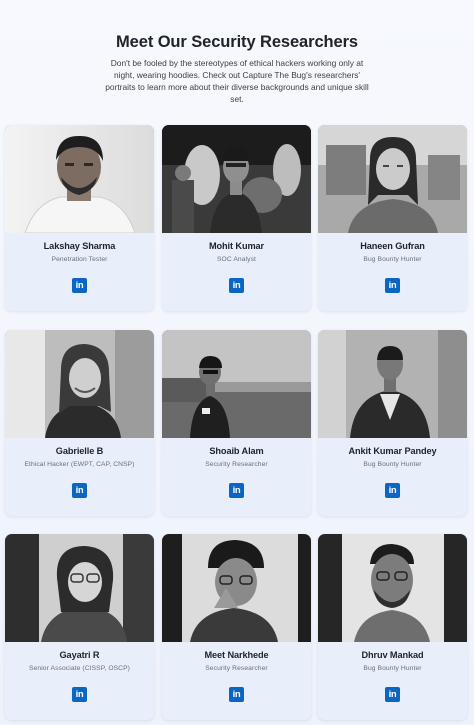 The height and width of the screenshot is (725, 474). Describe the element at coordinates (79, 259) in the screenshot. I see `researcher-role: Penetration Tester` at that location.